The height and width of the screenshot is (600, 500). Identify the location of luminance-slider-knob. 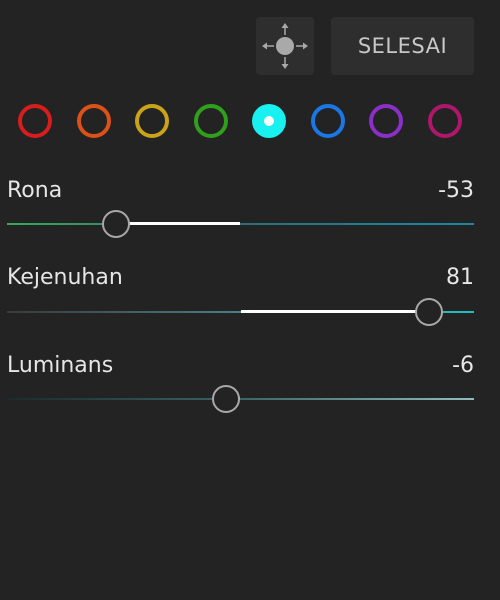
(225, 398).